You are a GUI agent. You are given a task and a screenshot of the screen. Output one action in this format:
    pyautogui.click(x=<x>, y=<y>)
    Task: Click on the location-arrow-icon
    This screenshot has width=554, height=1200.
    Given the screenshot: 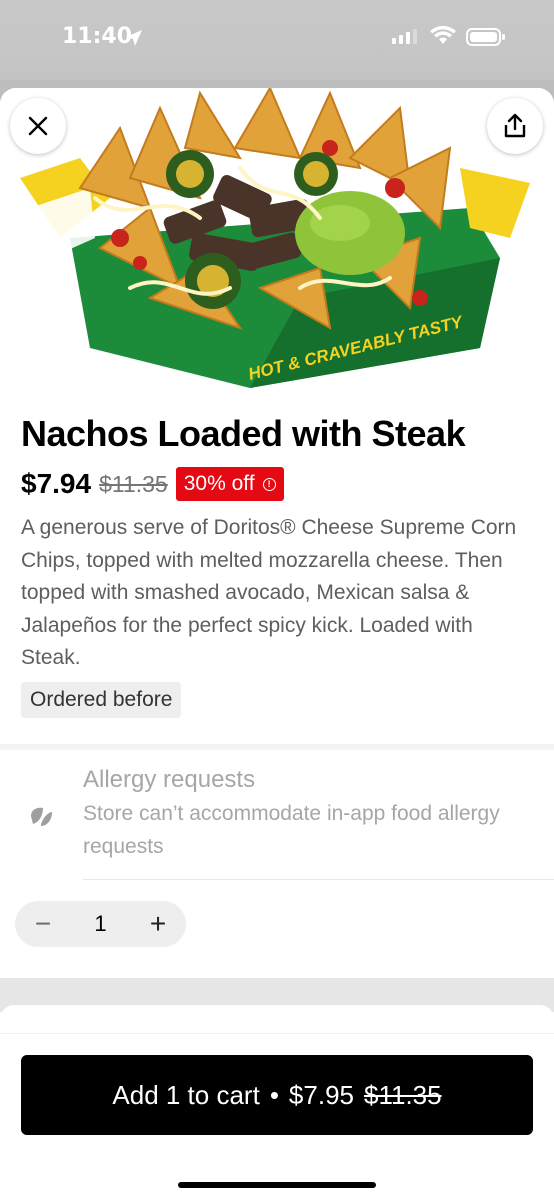 What is the action you would take?
    pyautogui.click(x=134, y=38)
    